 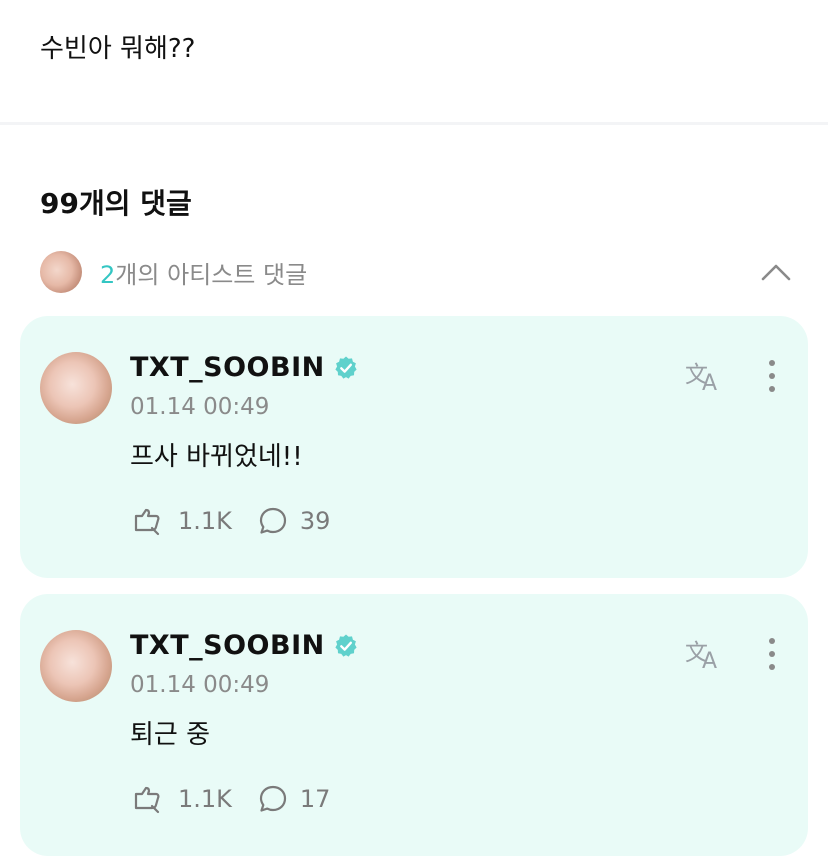 I want to click on comment-actions: 1.1K 39, so click(x=230, y=521).